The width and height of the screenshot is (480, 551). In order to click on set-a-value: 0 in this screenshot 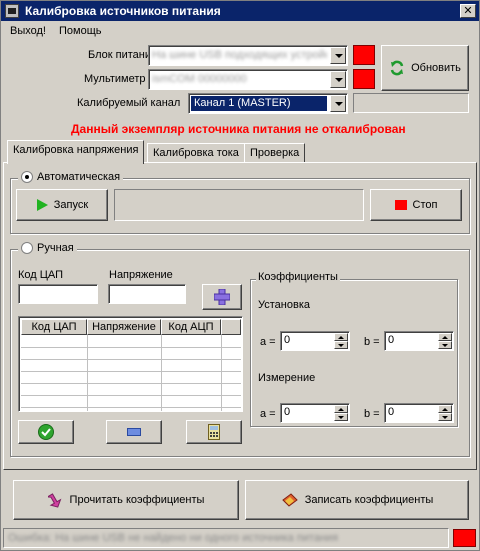, I will do `click(287, 340)`.